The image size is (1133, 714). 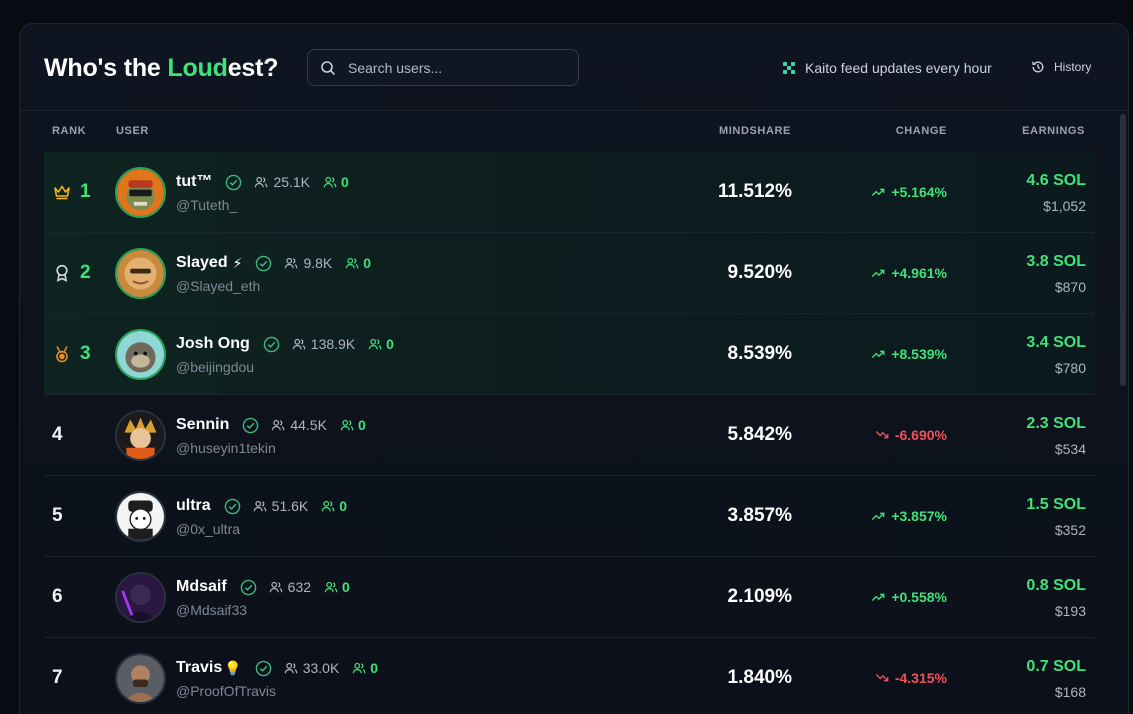 I want to click on user-handle: @Slayed_eth, so click(x=218, y=286).